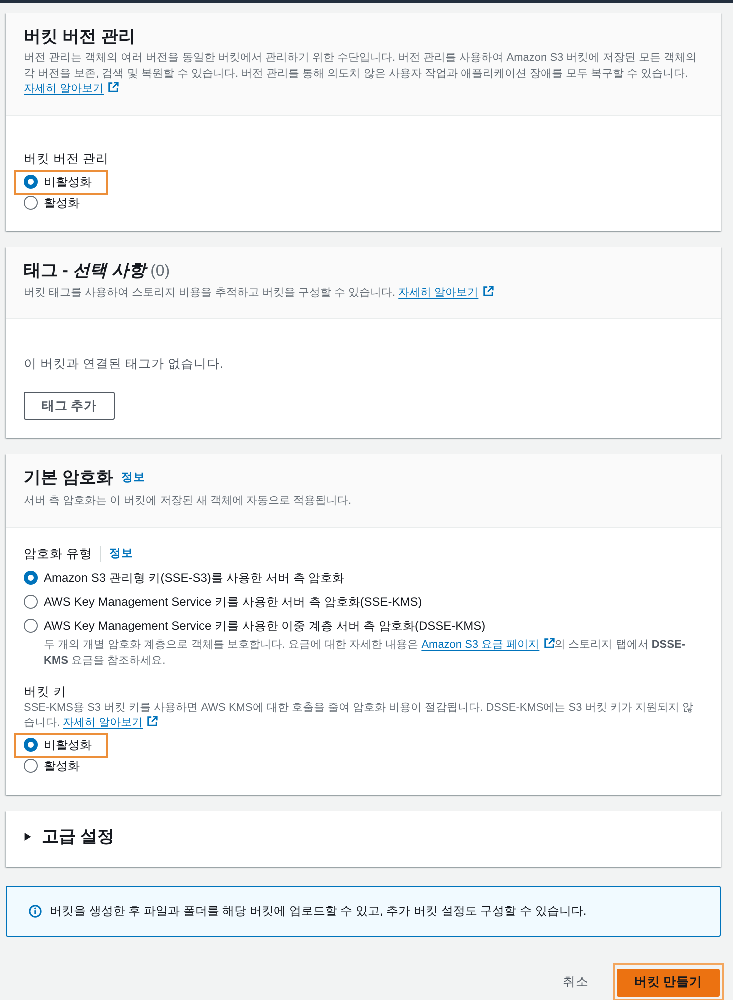 This screenshot has width=733, height=1000. What do you see at coordinates (69, 478) in the screenshot?
I see `section-title: 기본 암호화` at bounding box center [69, 478].